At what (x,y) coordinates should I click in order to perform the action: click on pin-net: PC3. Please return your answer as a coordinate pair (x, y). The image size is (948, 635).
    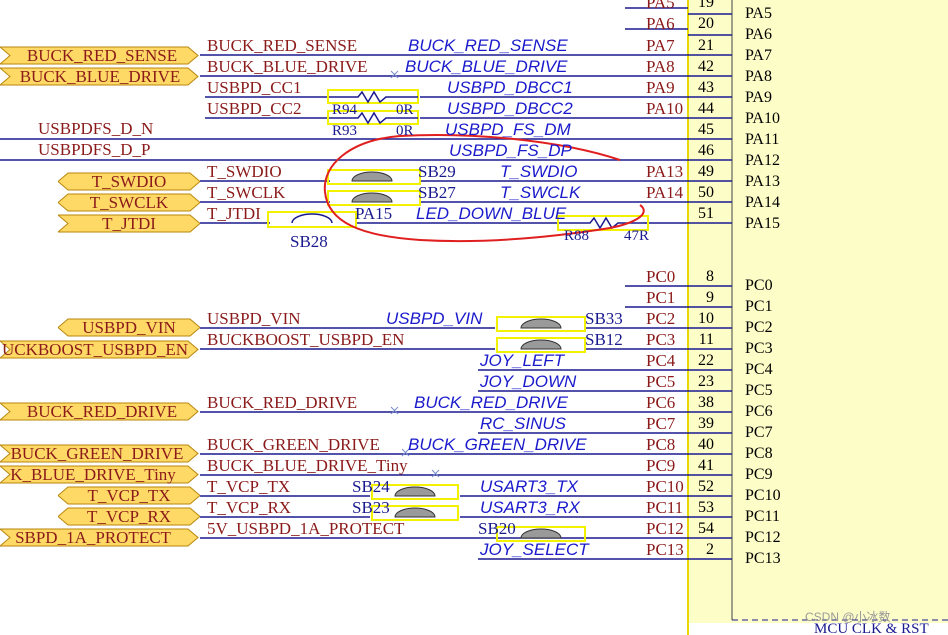
    Looking at the image, I should click on (661, 339).